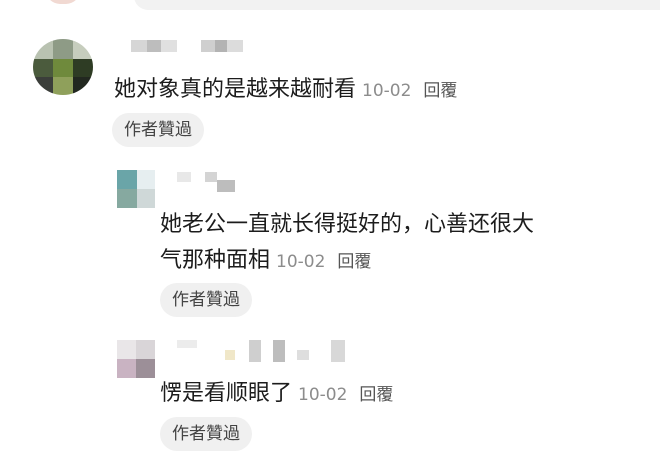 Image resolution: width=660 pixels, height=452 pixels. I want to click on comment-text-content: 她对象真的是越来越耐看, so click(235, 89).